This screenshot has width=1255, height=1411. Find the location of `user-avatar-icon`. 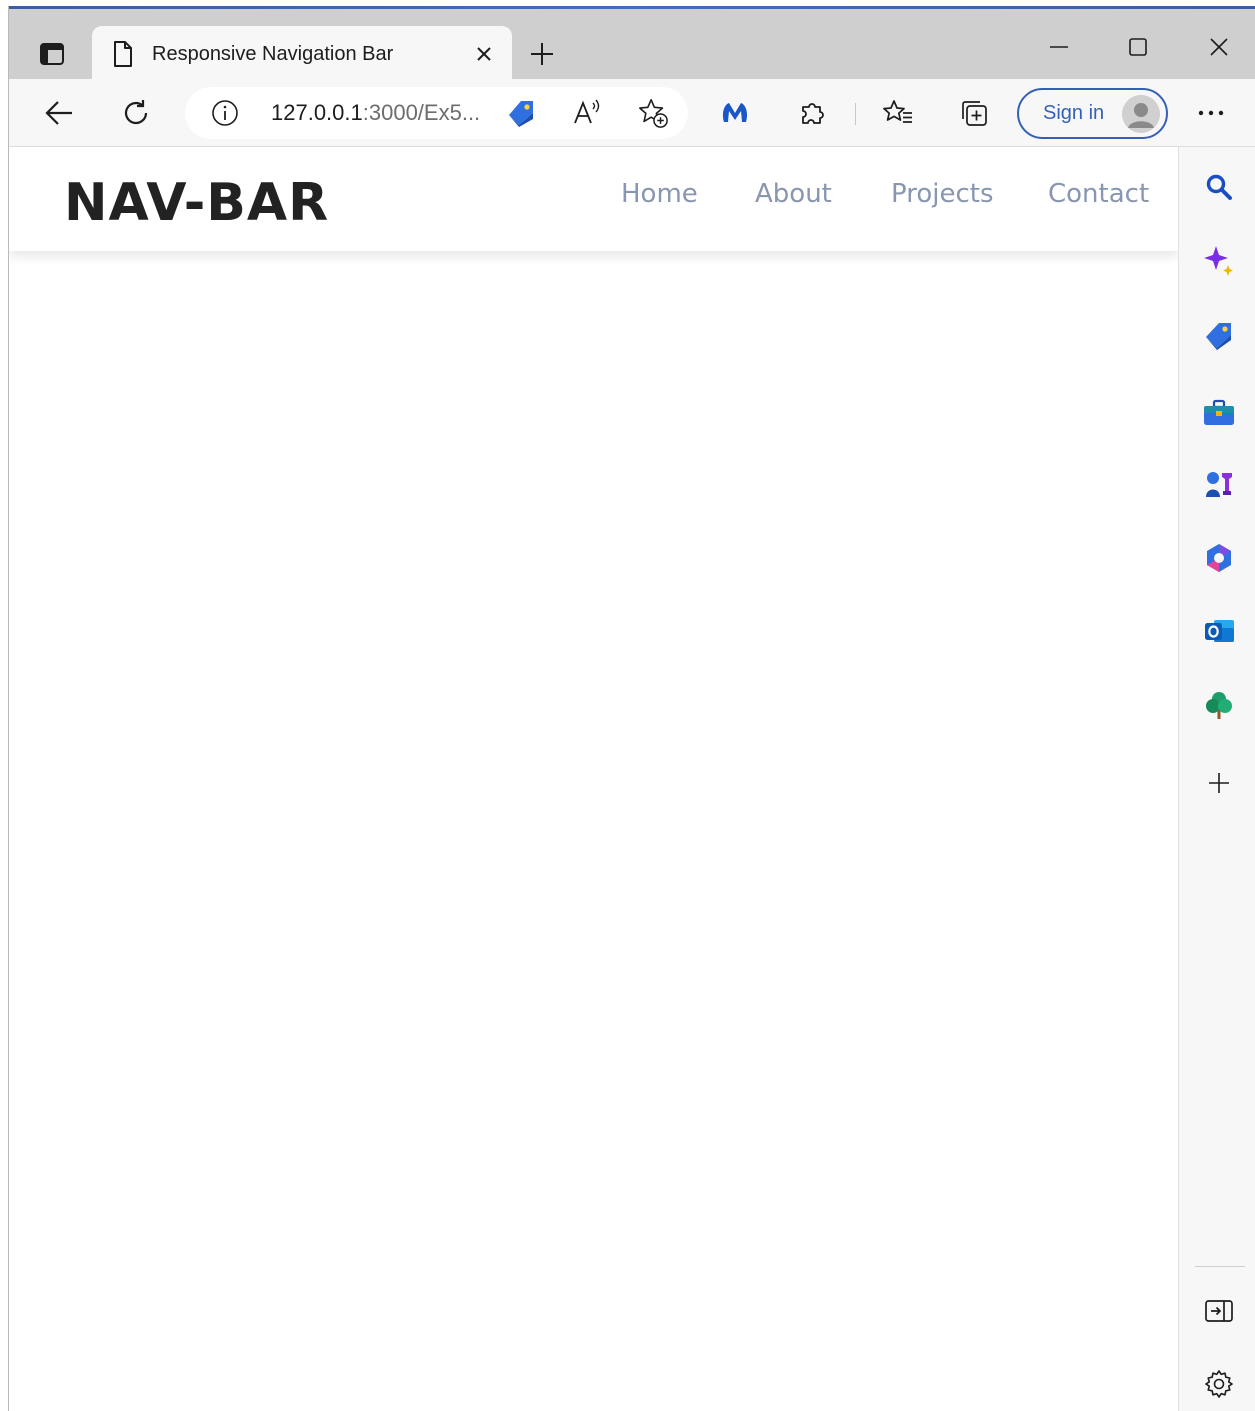

user-avatar-icon is located at coordinates (1141, 114).